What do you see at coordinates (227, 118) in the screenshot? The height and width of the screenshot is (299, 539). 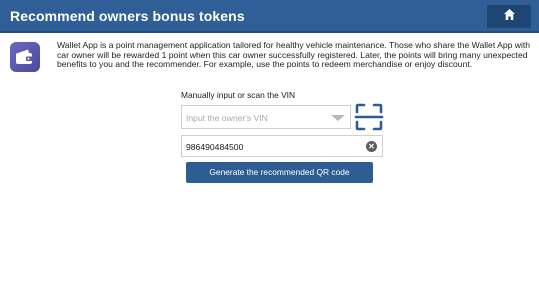 I see `vin-dropdown-placeholder: Input the owner's VIN` at bounding box center [227, 118].